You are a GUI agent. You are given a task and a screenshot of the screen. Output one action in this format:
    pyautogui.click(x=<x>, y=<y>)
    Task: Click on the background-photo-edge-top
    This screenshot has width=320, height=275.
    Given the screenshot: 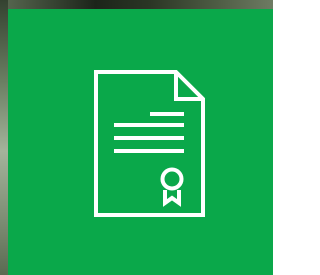 What is the action you would take?
    pyautogui.click(x=136, y=4)
    